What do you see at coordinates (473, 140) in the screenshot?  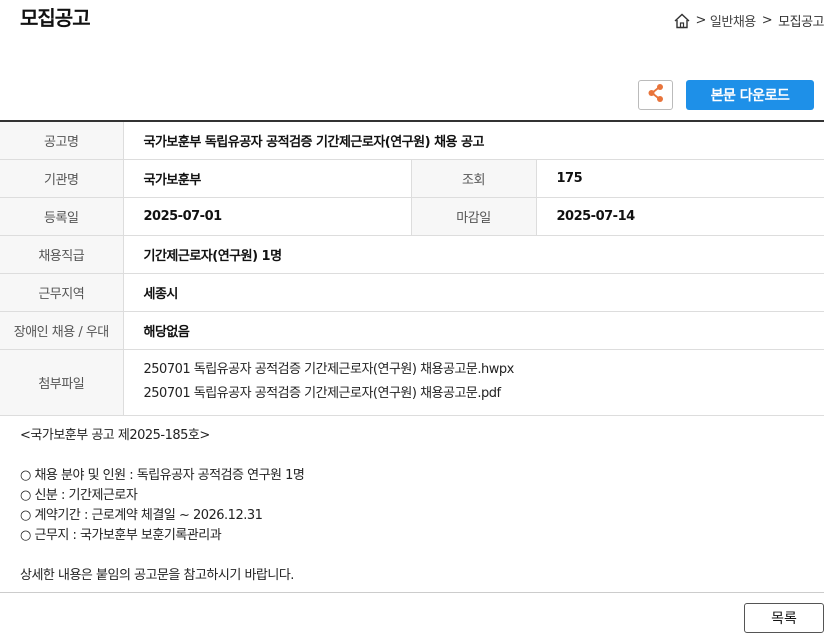 I see `notice-title-value: 국가보훈부 독립유공자 공적검증 기간제근로자(연구원) 채용 공고` at bounding box center [473, 140].